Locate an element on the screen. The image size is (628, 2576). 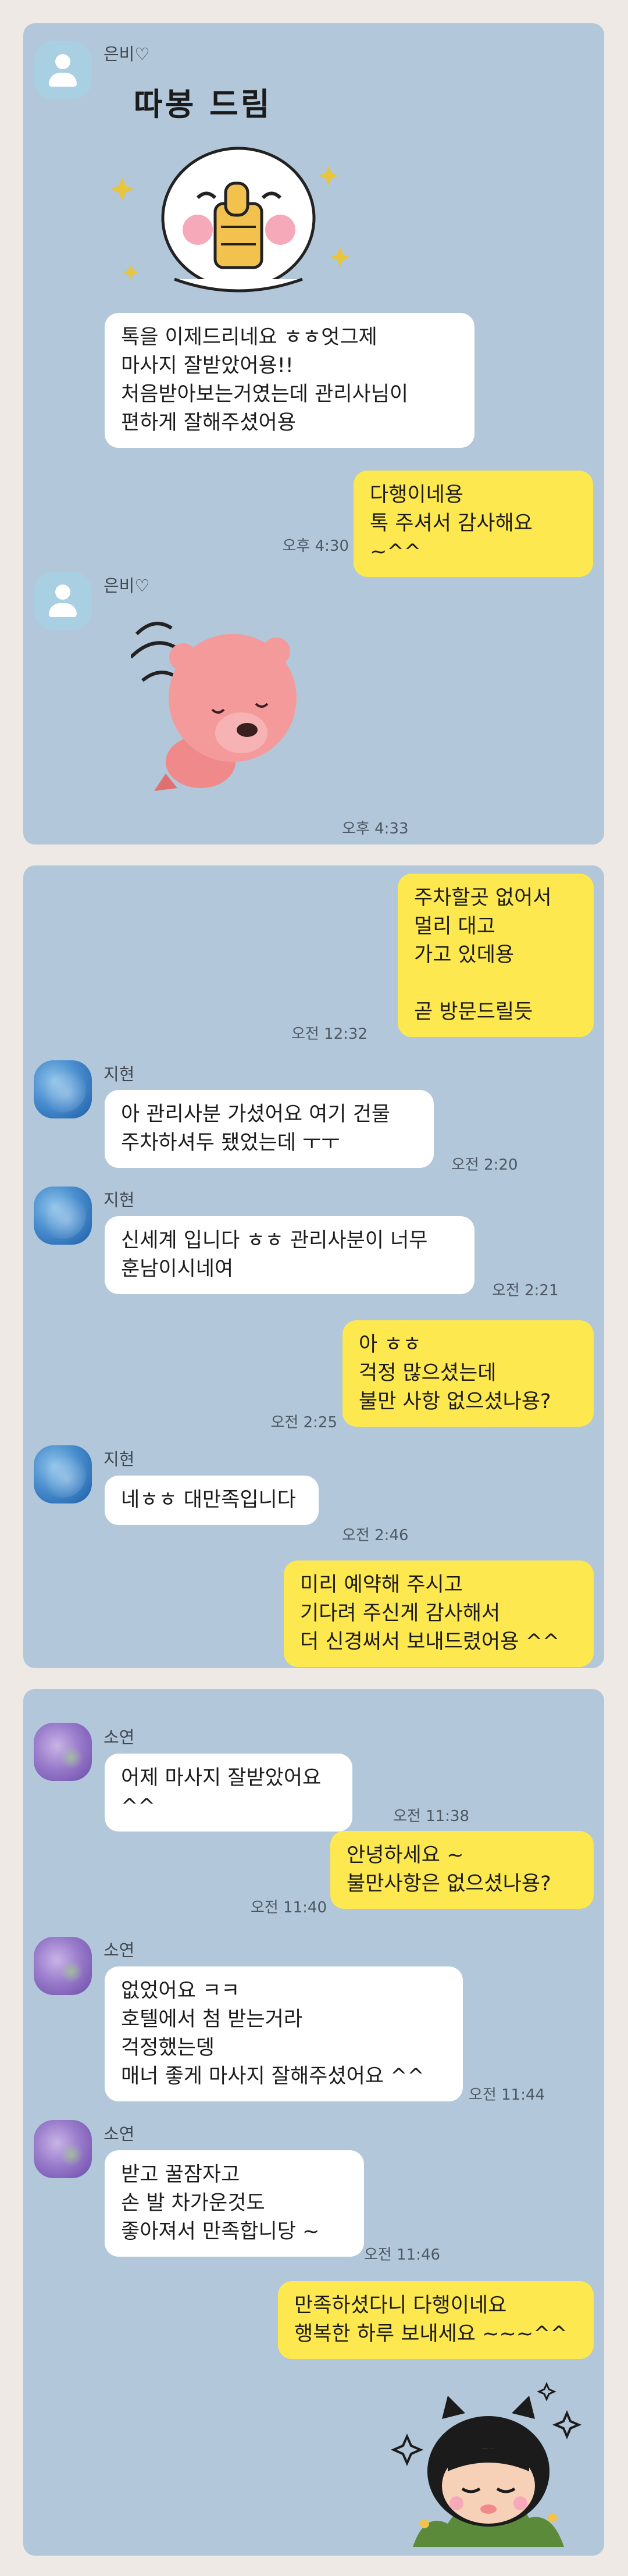
message-bubble-sent: 만족하셨다니 다행이네요 행복한 하루 보내세요 ~~~^^ is located at coordinates (436, 2320).